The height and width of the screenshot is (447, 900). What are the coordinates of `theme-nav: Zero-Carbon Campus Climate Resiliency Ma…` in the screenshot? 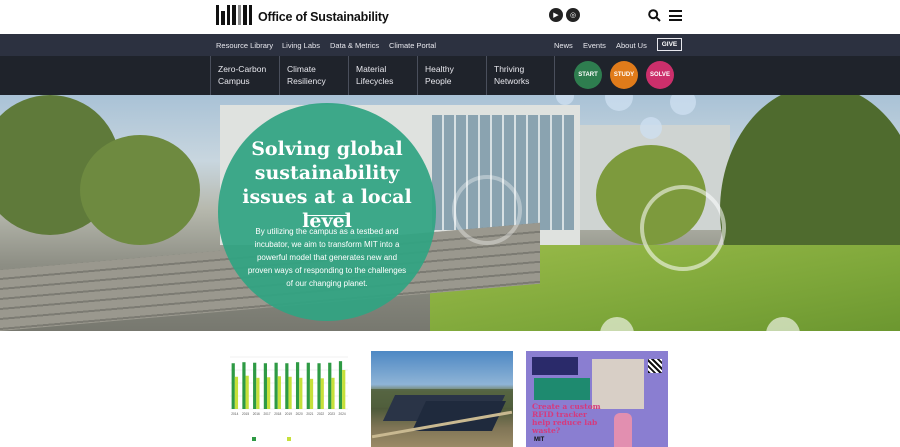 It's located at (450, 75).